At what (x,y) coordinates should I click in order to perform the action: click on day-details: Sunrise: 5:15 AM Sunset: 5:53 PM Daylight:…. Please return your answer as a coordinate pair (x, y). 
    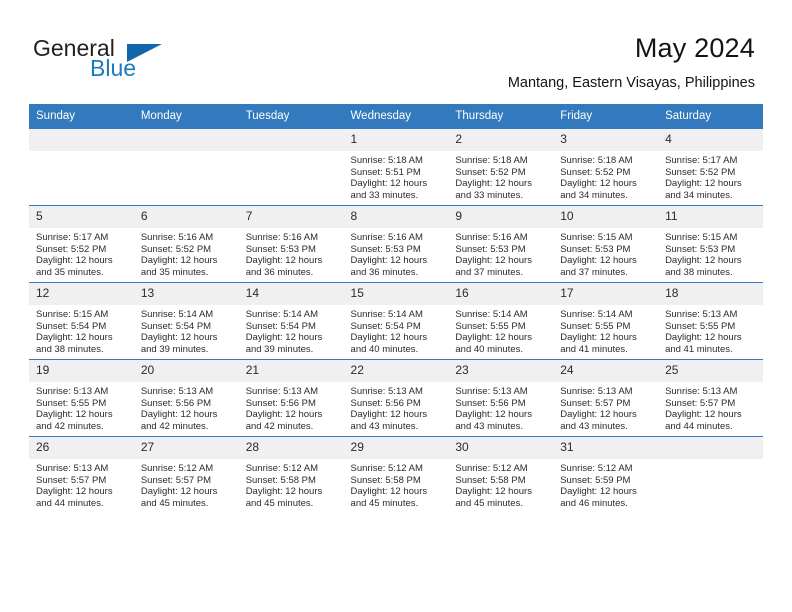
    Looking at the image, I should click on (710, 253).